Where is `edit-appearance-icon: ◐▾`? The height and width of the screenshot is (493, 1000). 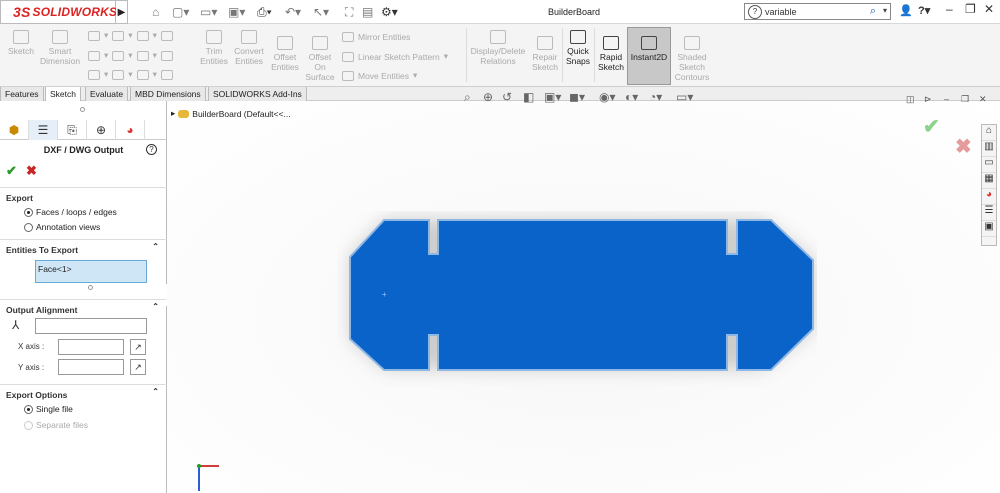
edit-appearance-icon: ◐▾ is located at coordinates (631, 97).